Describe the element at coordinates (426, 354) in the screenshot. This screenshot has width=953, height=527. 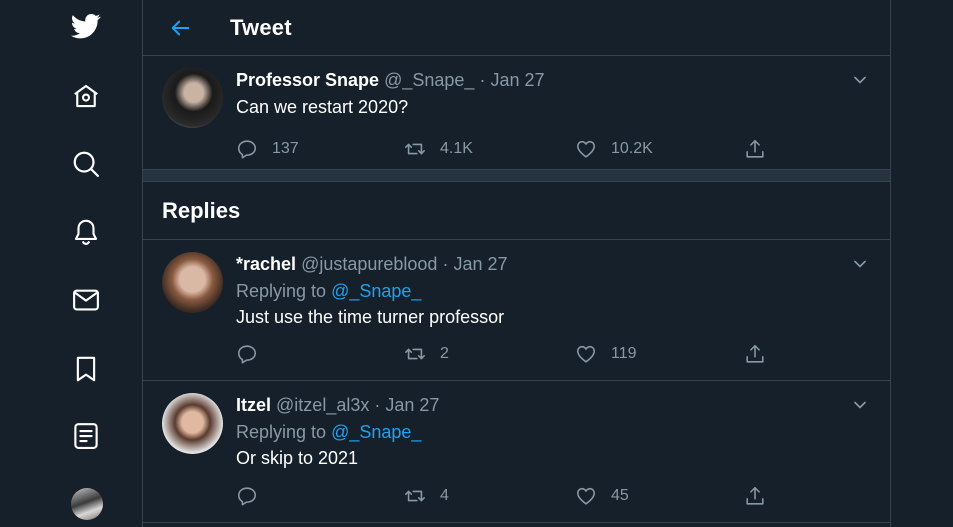
I see `retweet-button: 2` at that location.